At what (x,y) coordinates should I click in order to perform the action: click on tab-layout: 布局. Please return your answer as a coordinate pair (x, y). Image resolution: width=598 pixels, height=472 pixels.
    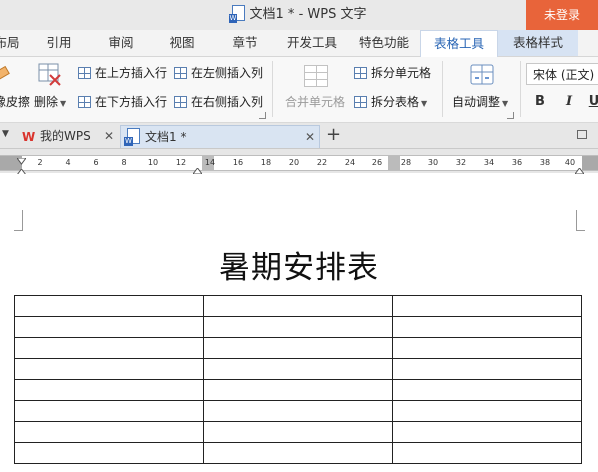
    Looking at the image, I should click on (10, 43).